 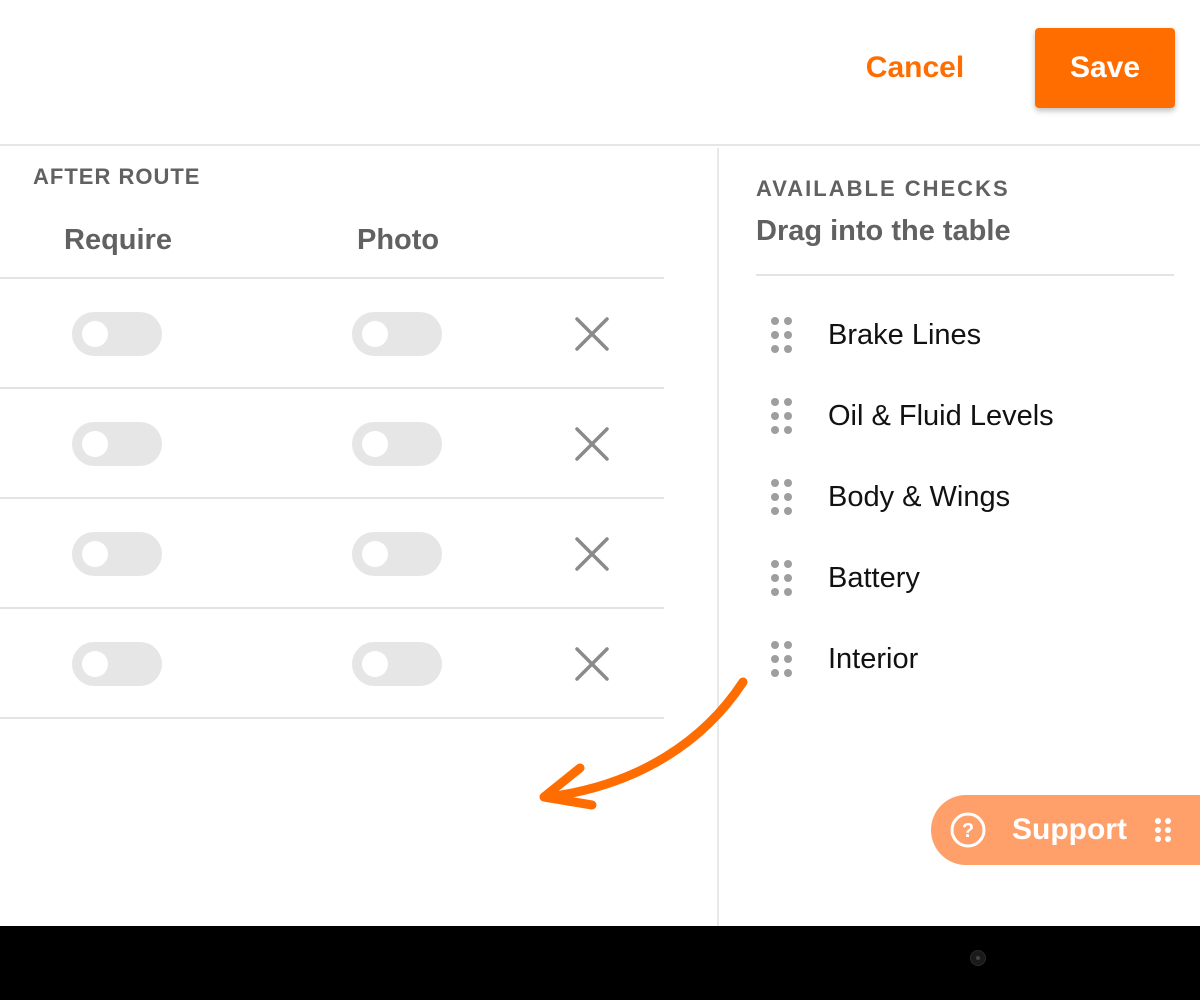 I want to click on device-bezel, so click(x=600, y=963).